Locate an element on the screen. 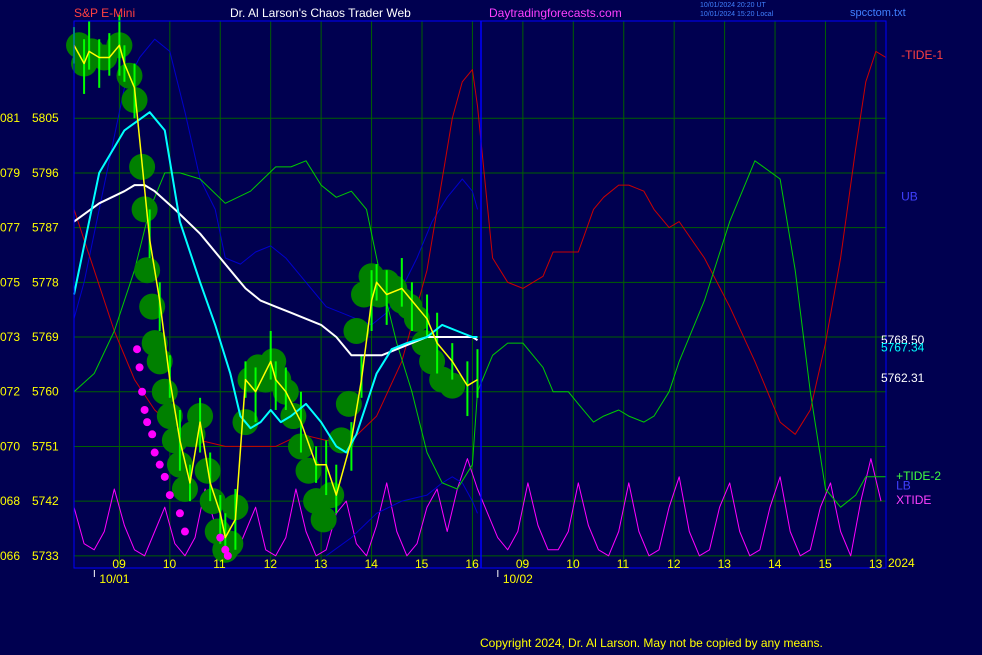  y-label-price: 5796 is located at coordinates (45, 173).